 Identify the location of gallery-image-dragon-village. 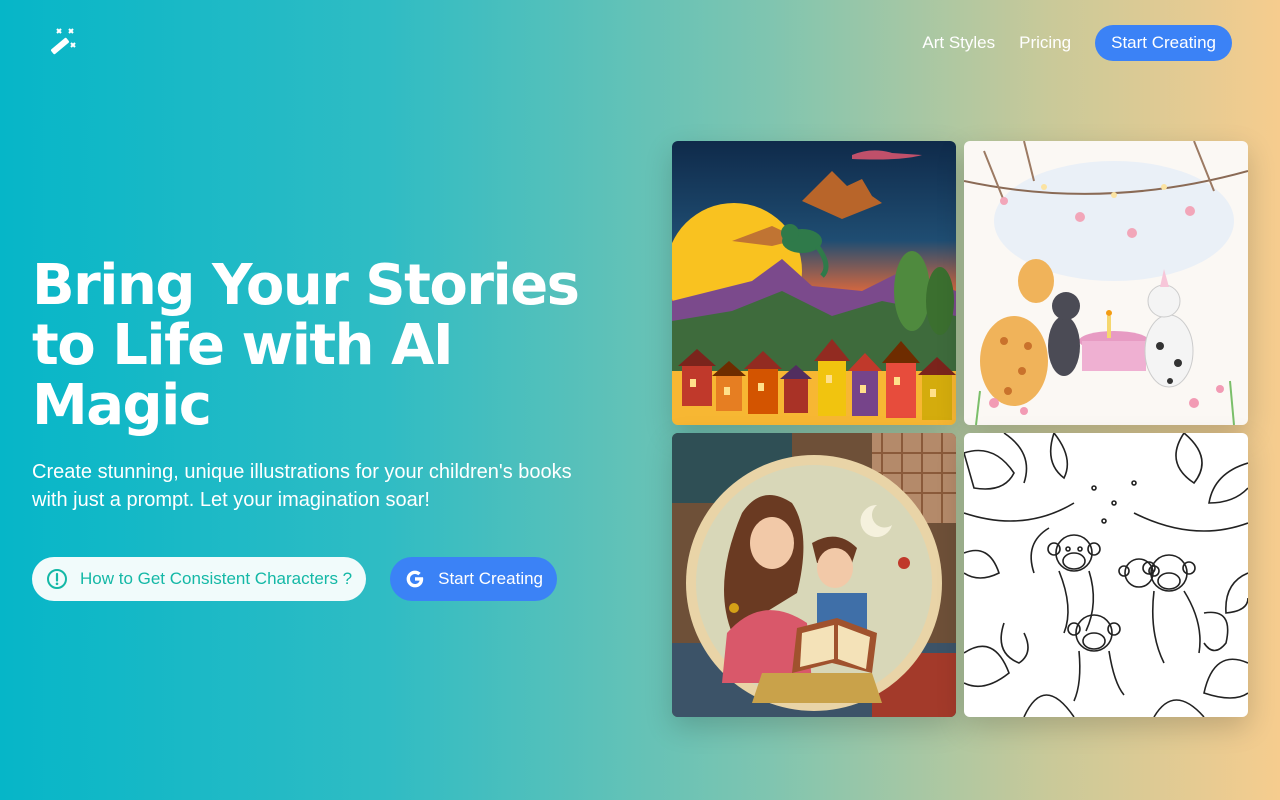
(814, 283).